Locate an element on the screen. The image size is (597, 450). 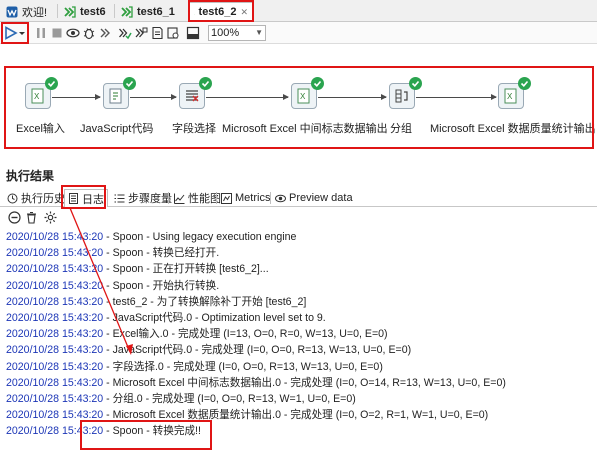
log-line: 2020/10/28 15:43:20 - Spoon - 转换已经打开. is located at coordinates (301, 253).